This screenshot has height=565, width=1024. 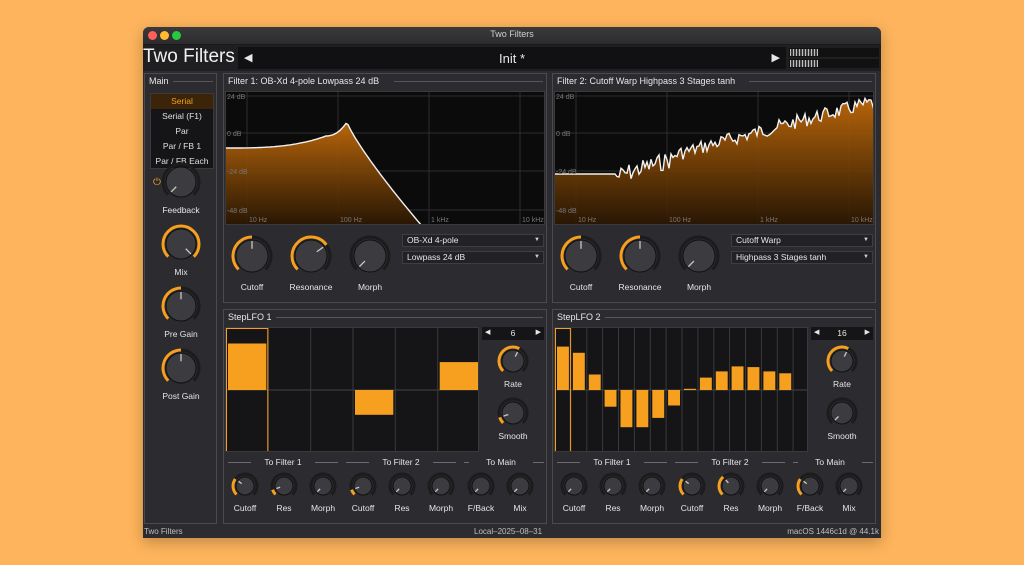 What do you see at coordinates (810, 486) in the screenshot?
I see `lfo2-mod-fback-knob` at bounding box center [810, 486].